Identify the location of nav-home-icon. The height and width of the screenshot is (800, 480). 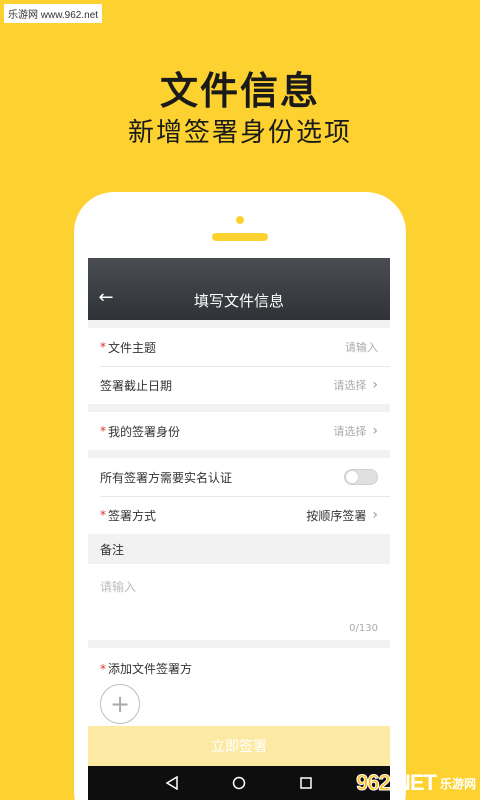
(239, 783).